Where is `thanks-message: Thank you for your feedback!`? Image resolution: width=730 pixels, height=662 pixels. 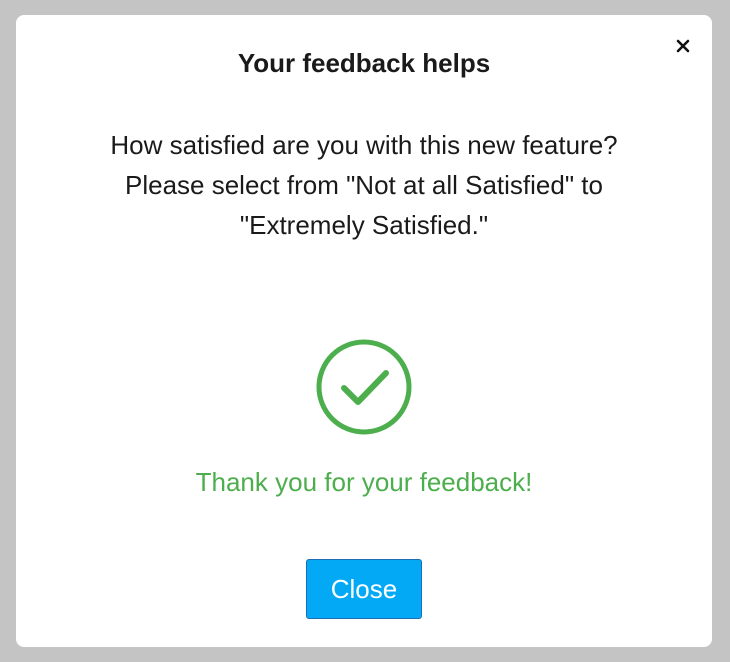 thanks-message: Thank you for your feedback! is located at coordinates (364, 482).